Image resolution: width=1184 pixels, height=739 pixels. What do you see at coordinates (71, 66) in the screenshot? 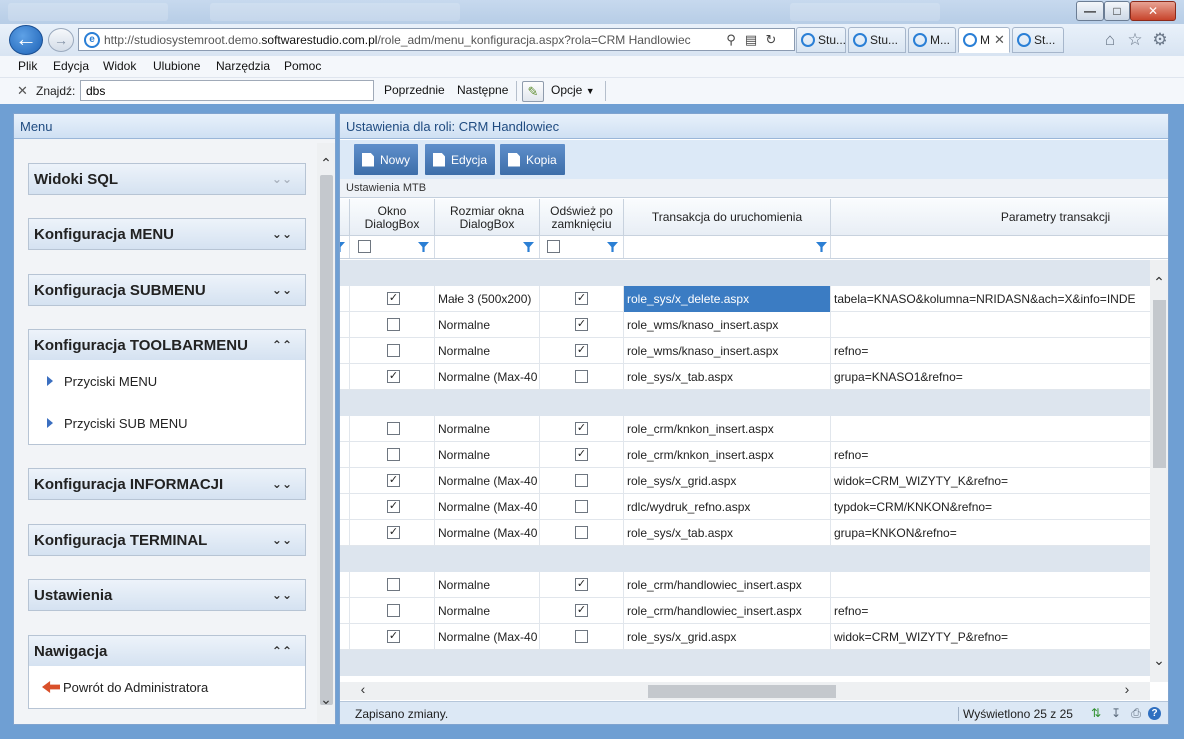
I see `menu-item: Edycja` at bounding box center [71, 66].